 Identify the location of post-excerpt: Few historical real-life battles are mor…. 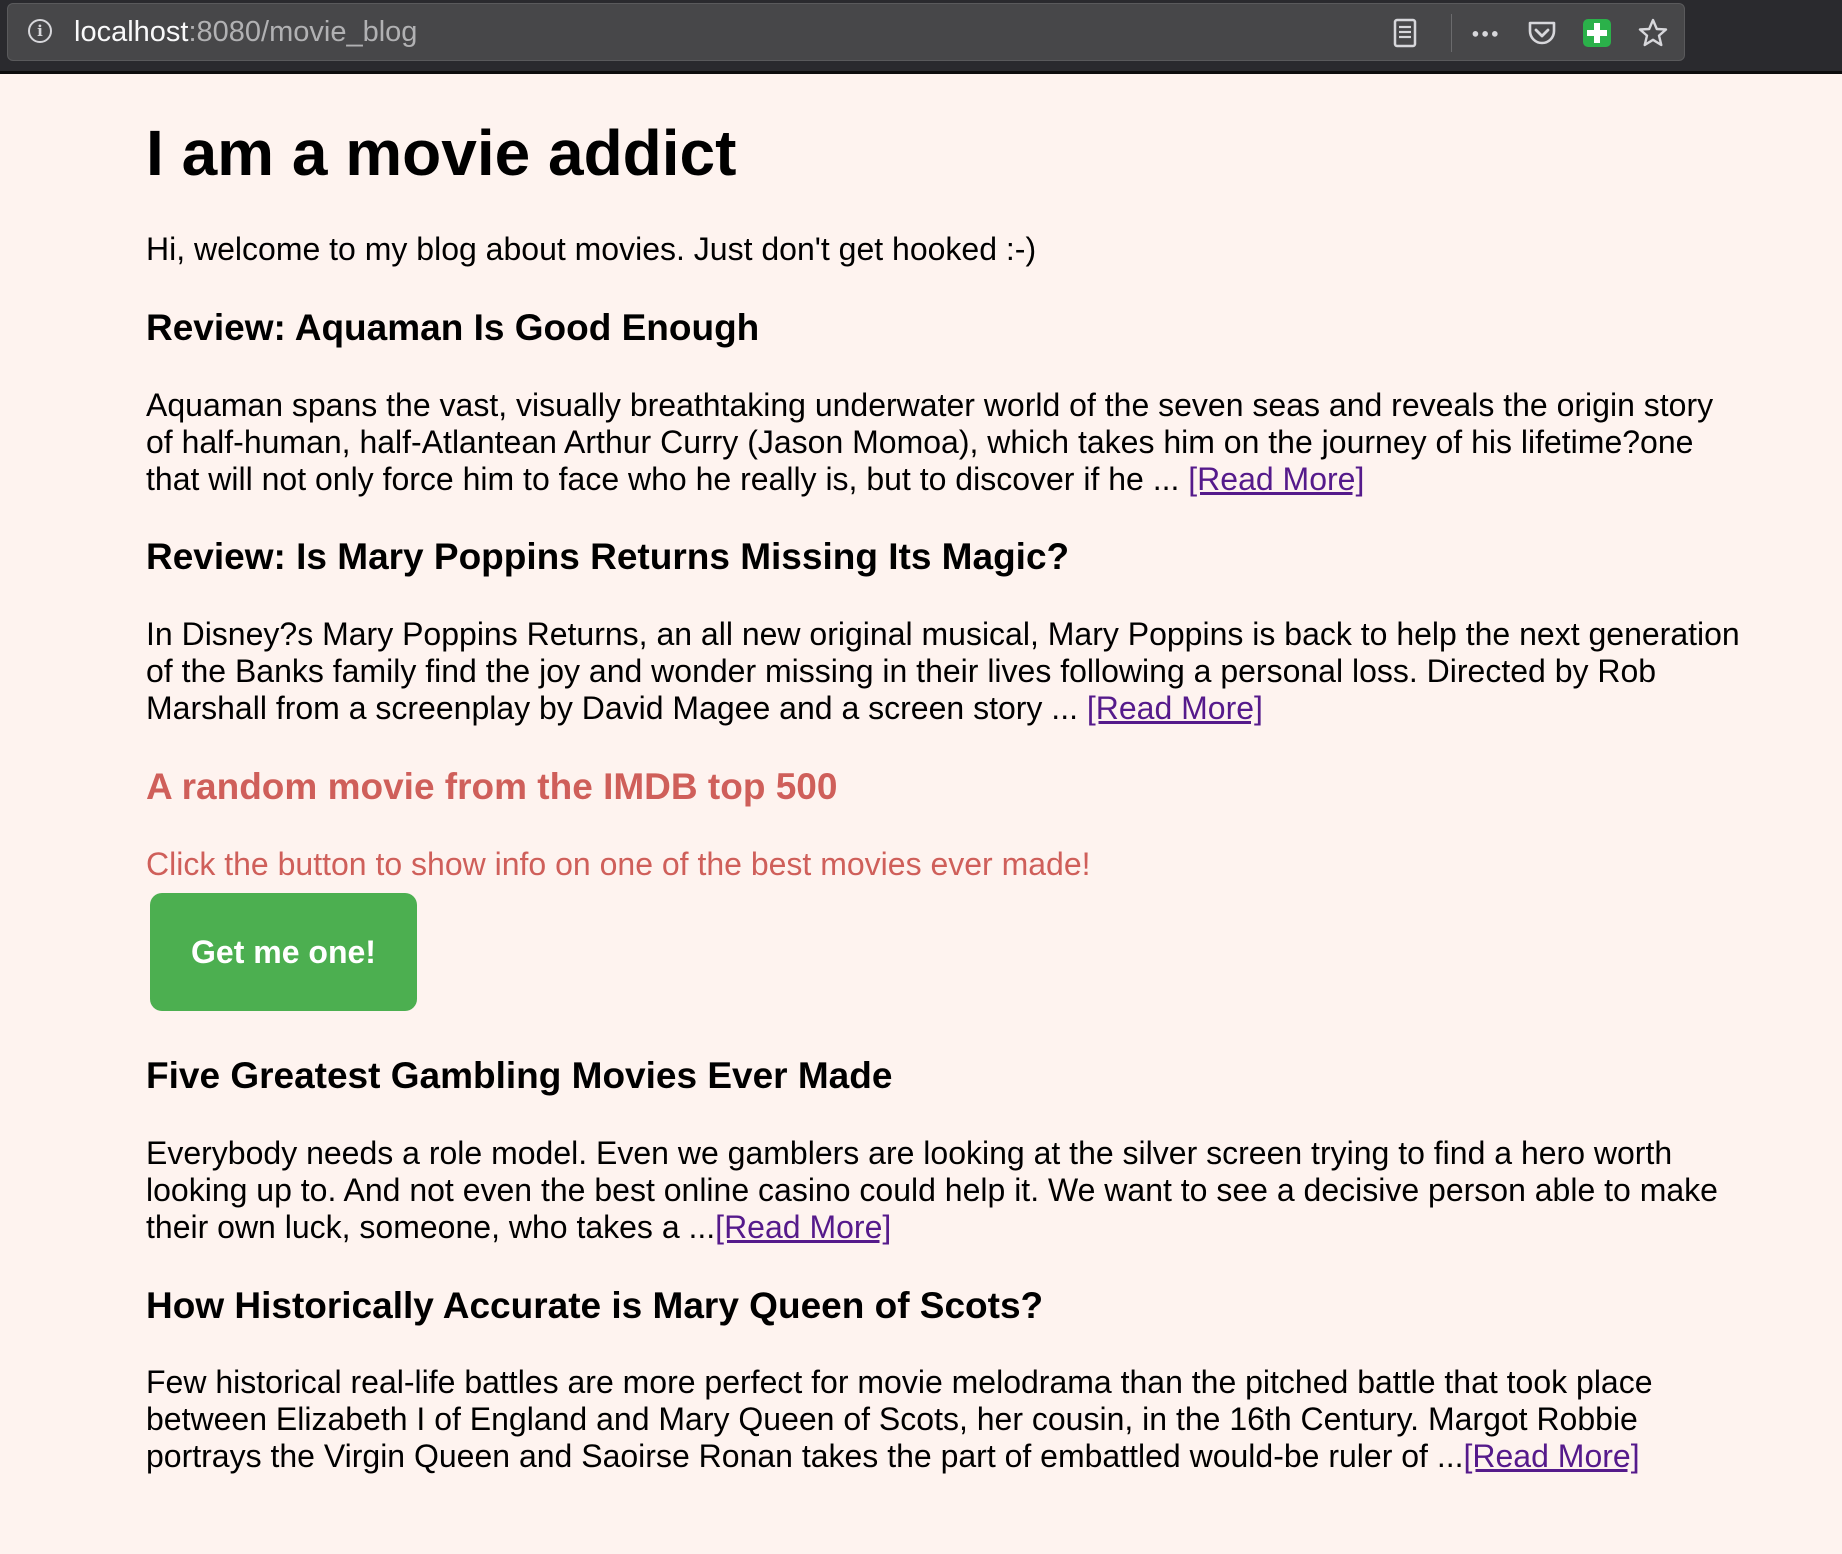
(946, 1419).